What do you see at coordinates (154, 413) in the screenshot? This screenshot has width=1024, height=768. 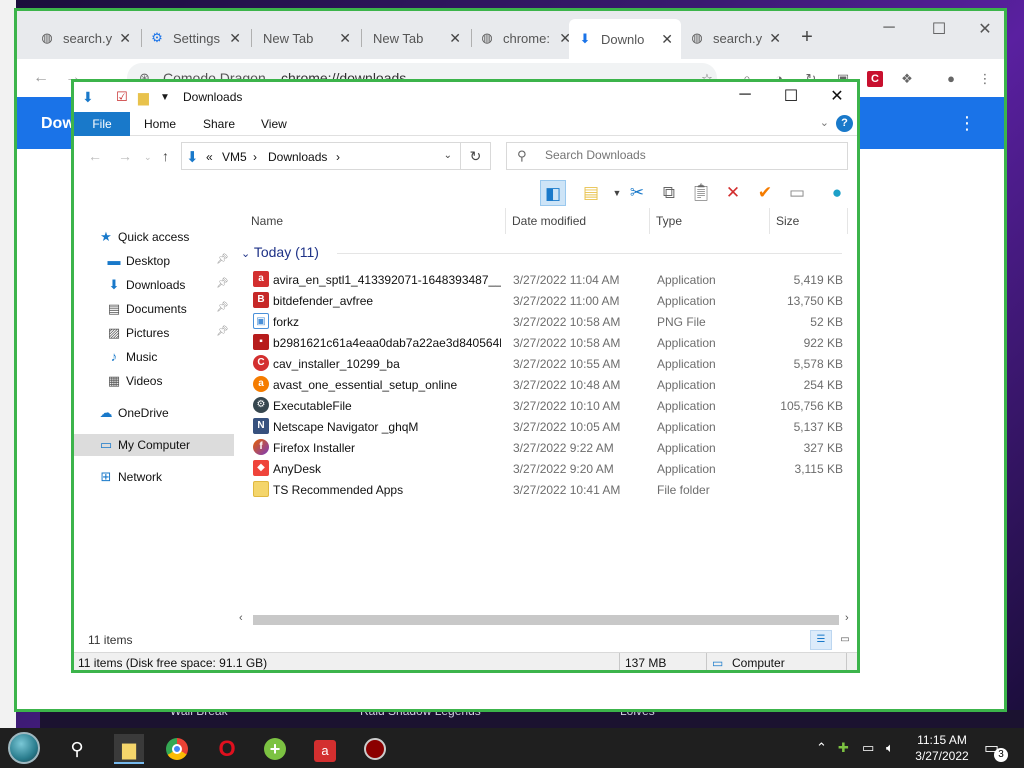 I see `nav-item-onedrive: ☁ OneDrive` at bounding box center [154, 413].